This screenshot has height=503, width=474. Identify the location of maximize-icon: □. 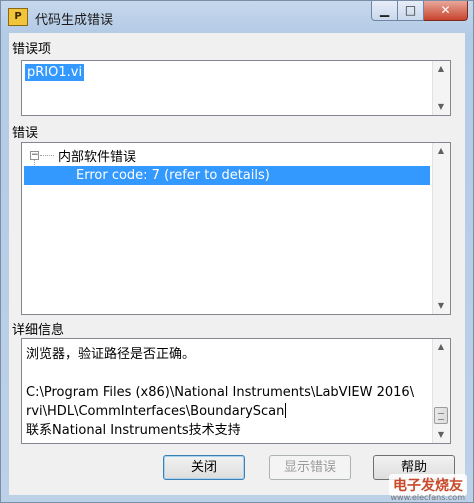
(410, 10).